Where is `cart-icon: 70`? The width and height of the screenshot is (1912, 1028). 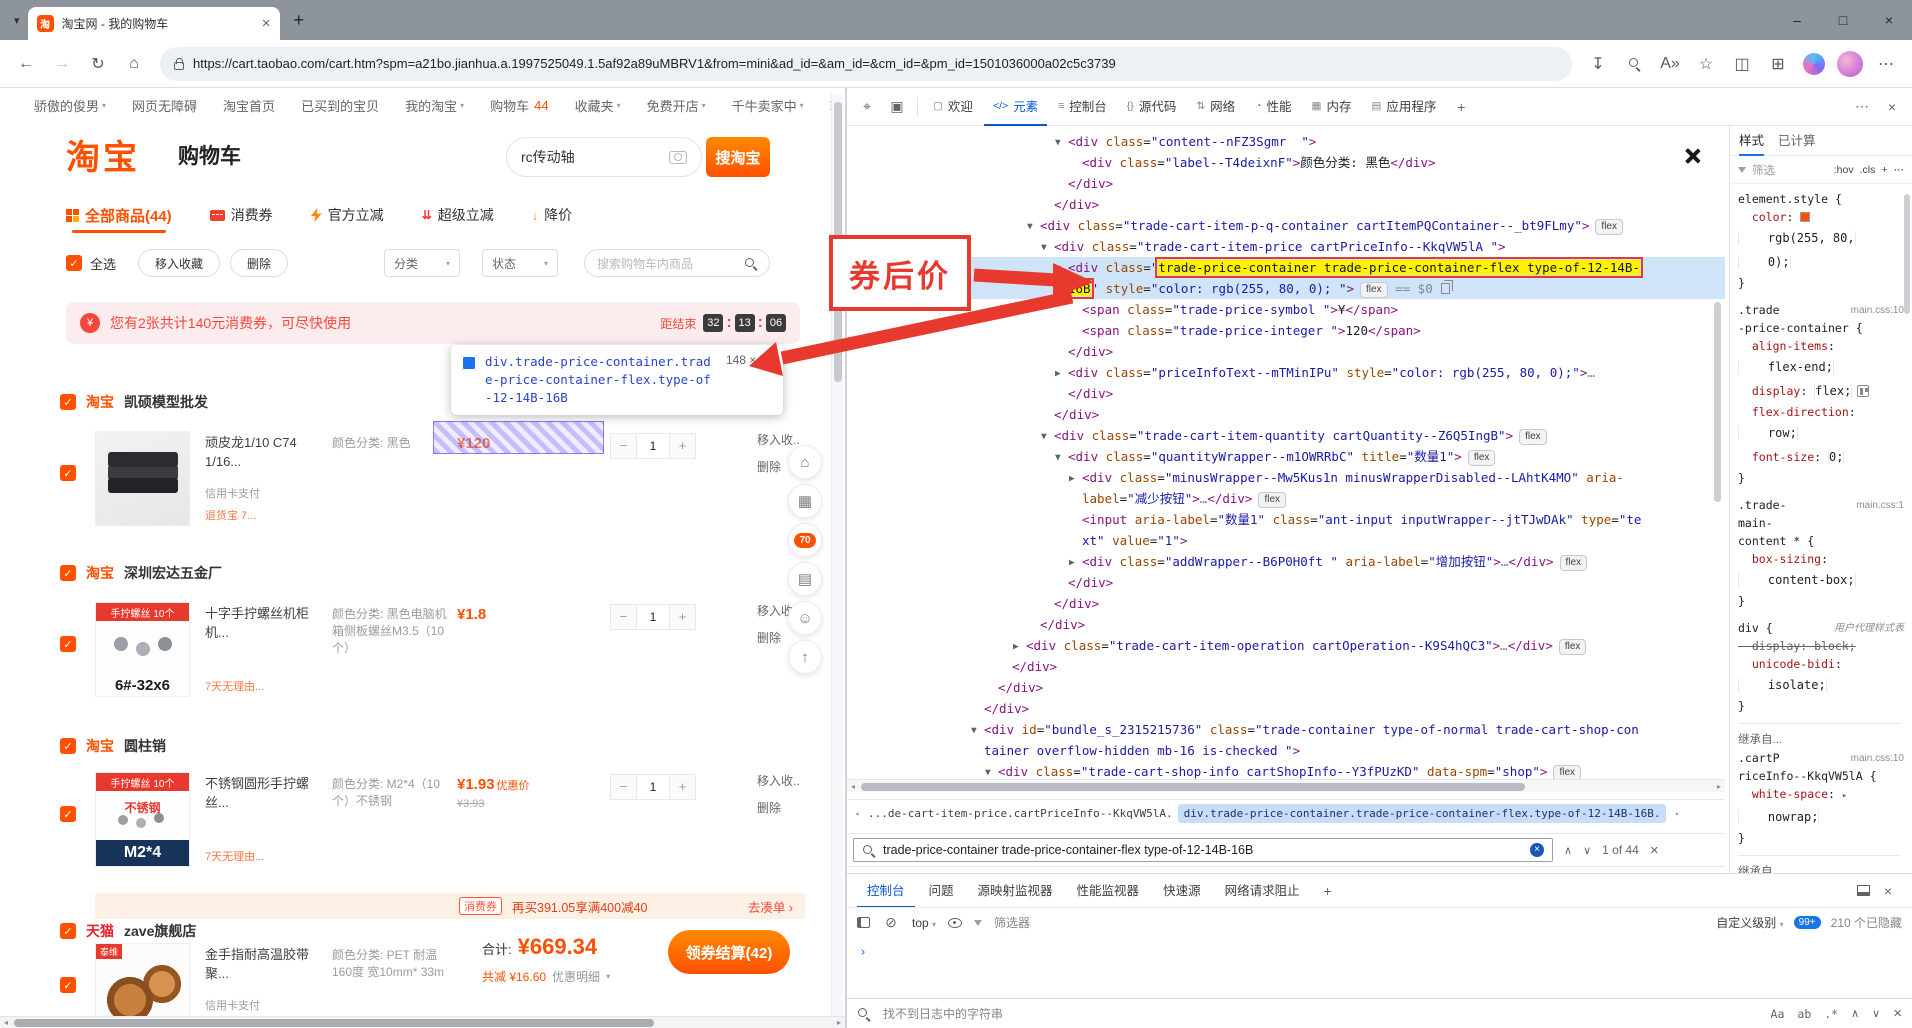
cart-icon: 70 is located at coordinates (805, 540).